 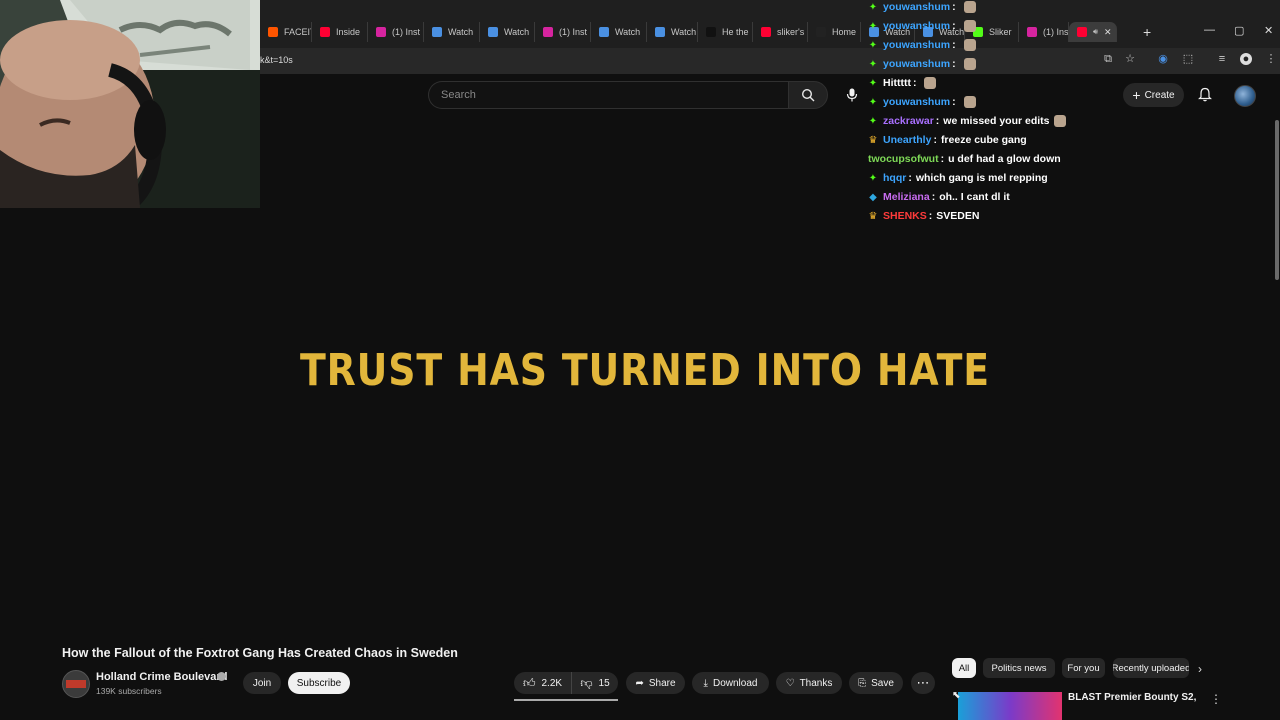 I want to click on tab-audio-icon: 🔊︎, so click(x=1095, y=32).